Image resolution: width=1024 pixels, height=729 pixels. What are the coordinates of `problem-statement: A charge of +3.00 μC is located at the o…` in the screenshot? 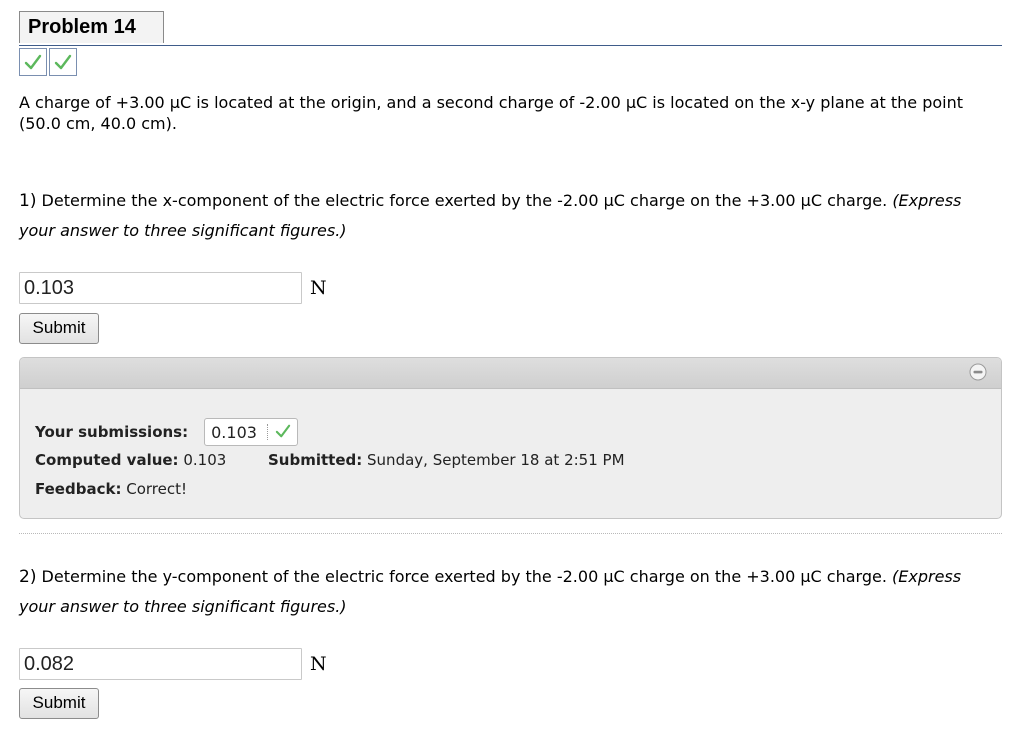 It's located at (491, 113).